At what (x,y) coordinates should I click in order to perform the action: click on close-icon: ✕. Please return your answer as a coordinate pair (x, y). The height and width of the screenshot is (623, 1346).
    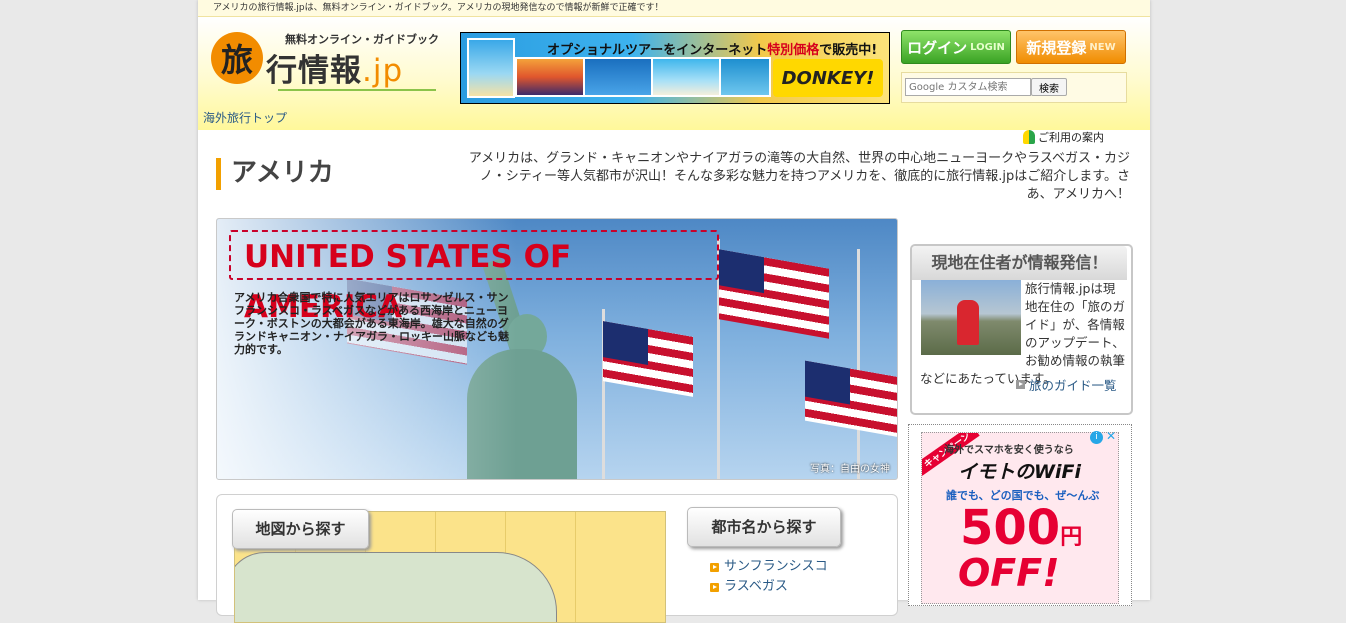
    Looking at the image, I should click on (1111, 436).